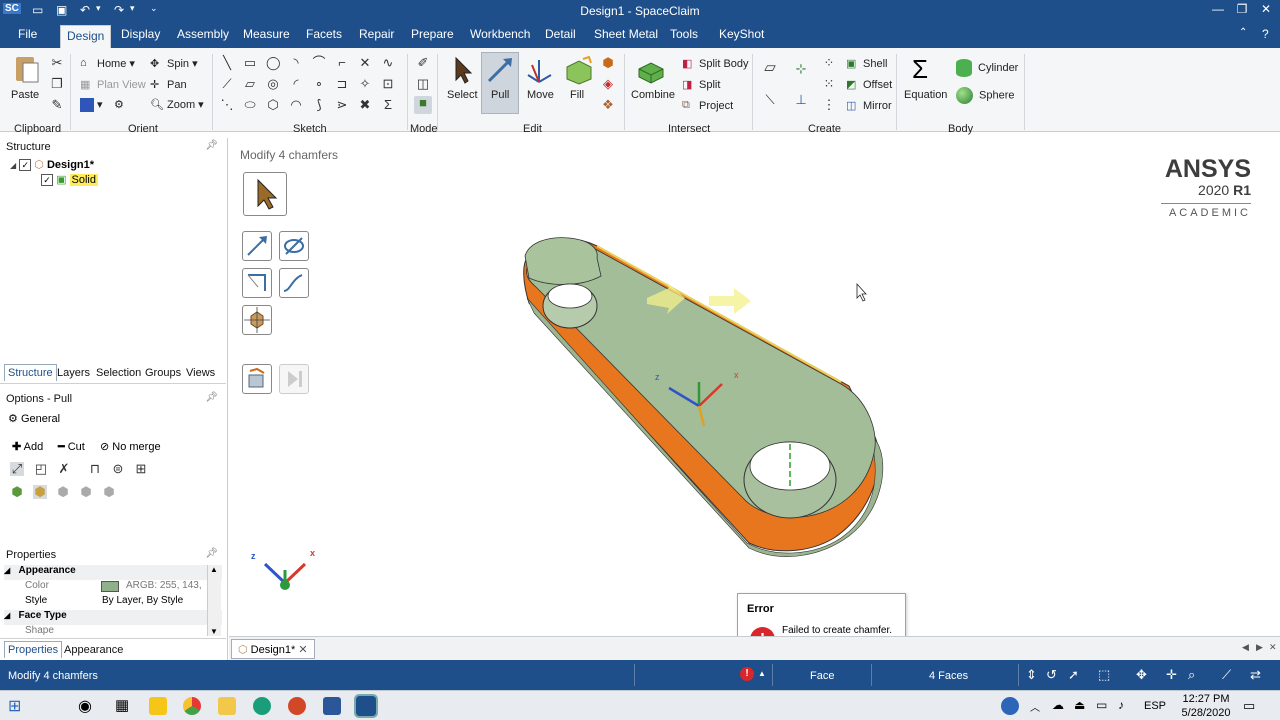 The width and height of the screenshot is (1280, 720). What do you see at coordinates (130, 446) in the screenshot?
I see `no-merge-option: ⊘ No merge` at bounding box center [130, 446].